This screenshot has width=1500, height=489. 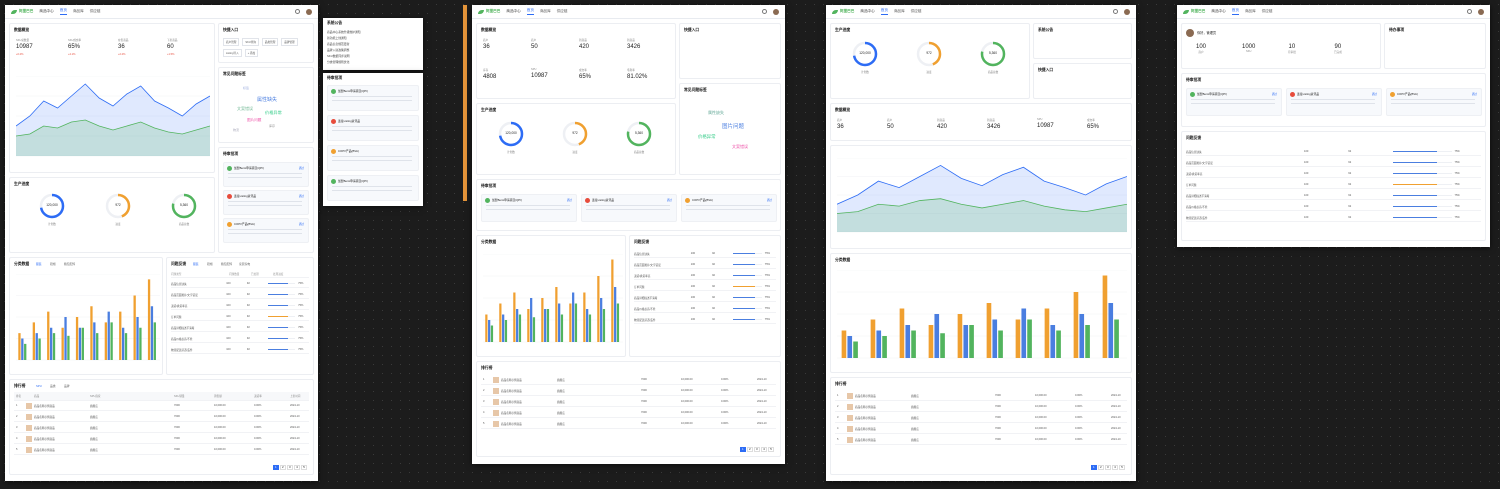 I want to click on notice-item: 新功能上线通知, so click(x=373, y=38).